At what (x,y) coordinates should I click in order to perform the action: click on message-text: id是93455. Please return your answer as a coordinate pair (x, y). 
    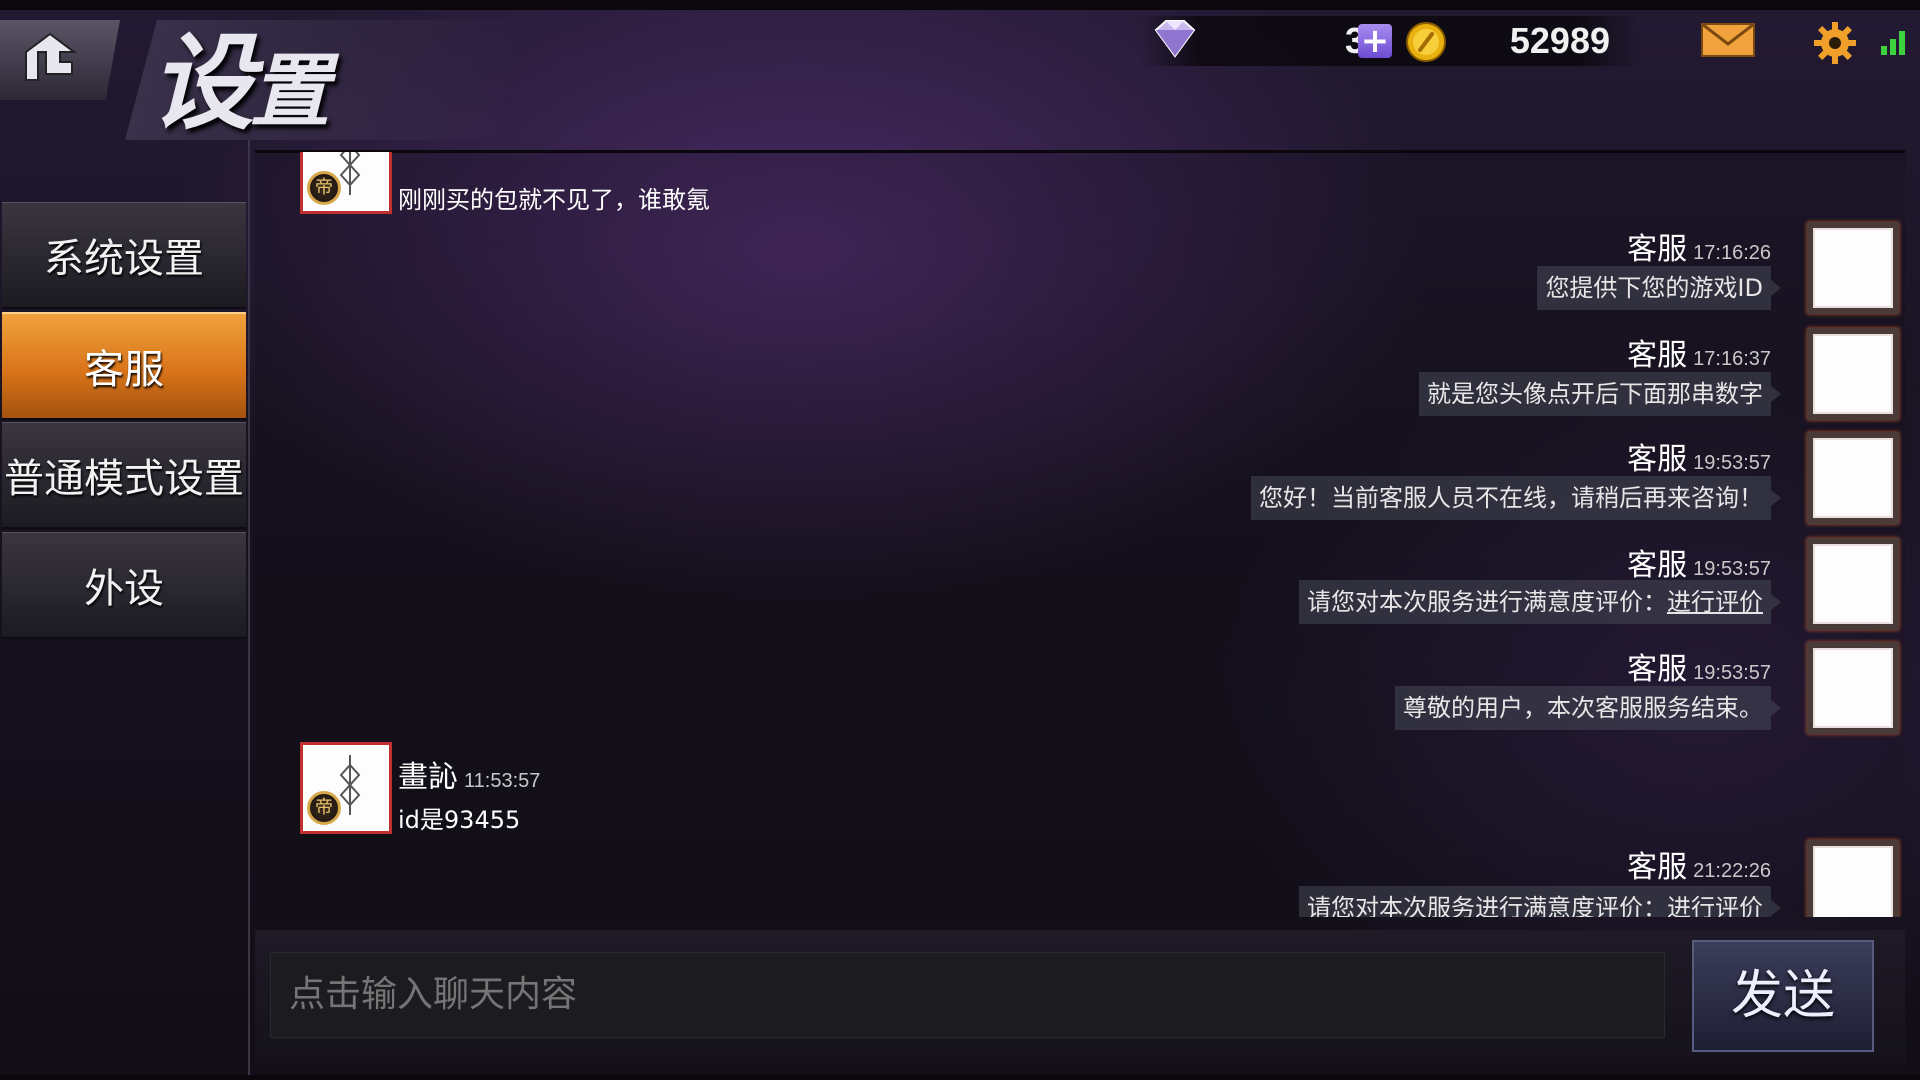
    Looking at the image, I should click on (459, 820).